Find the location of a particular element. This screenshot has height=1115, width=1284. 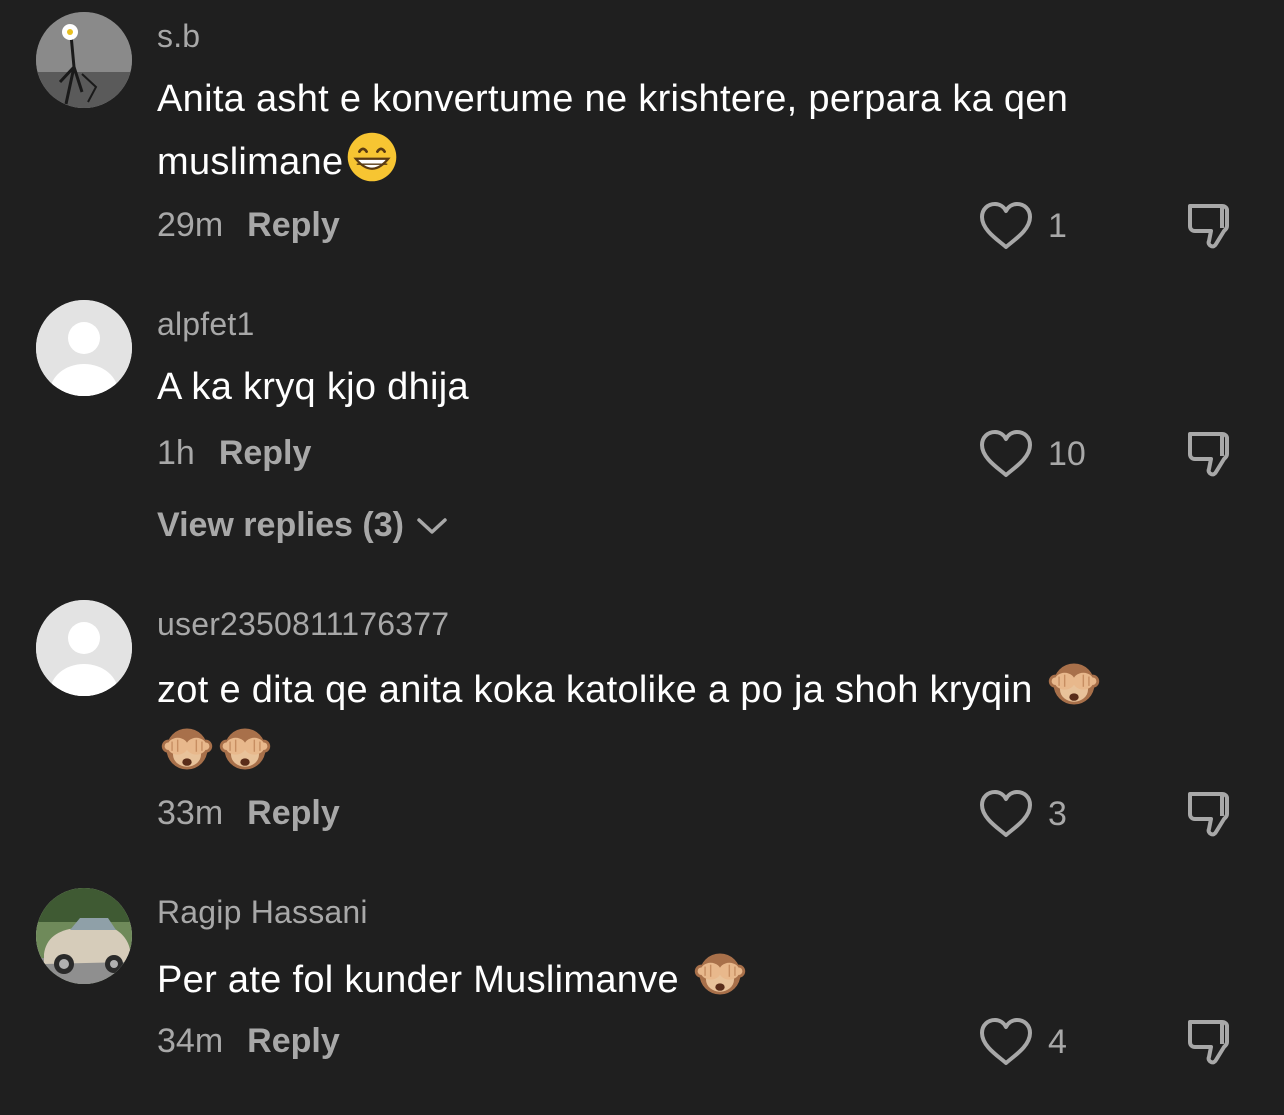

like-count: 10 is located at coordinates (1067, 453).